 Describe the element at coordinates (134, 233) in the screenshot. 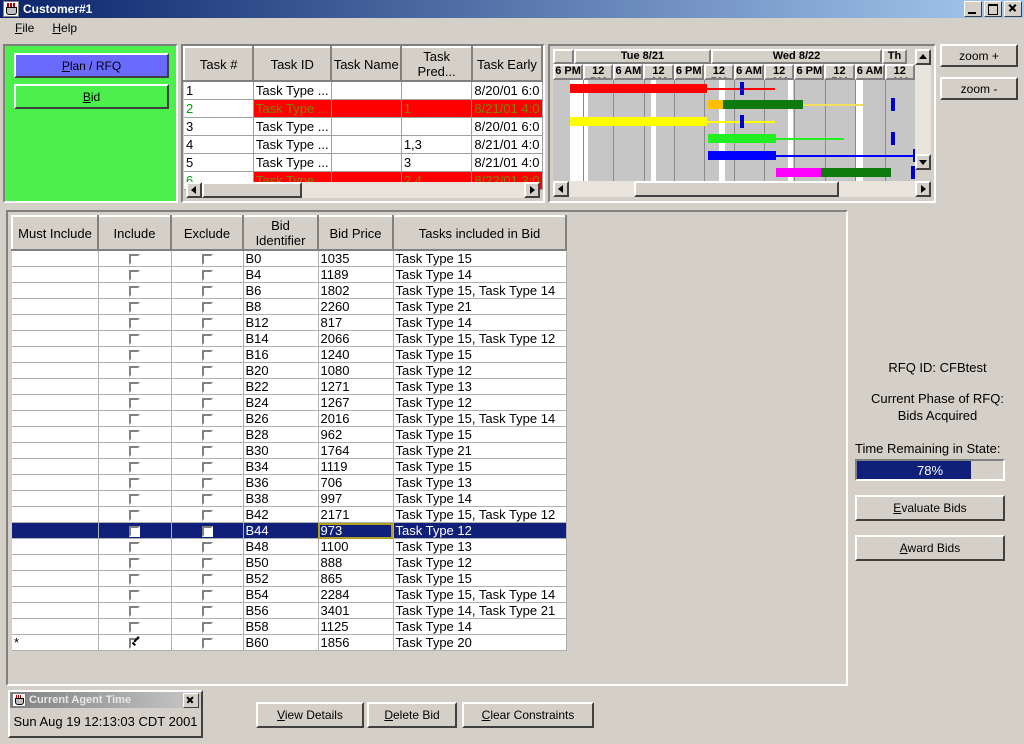

I see `bid-col-1: Include` at that location.